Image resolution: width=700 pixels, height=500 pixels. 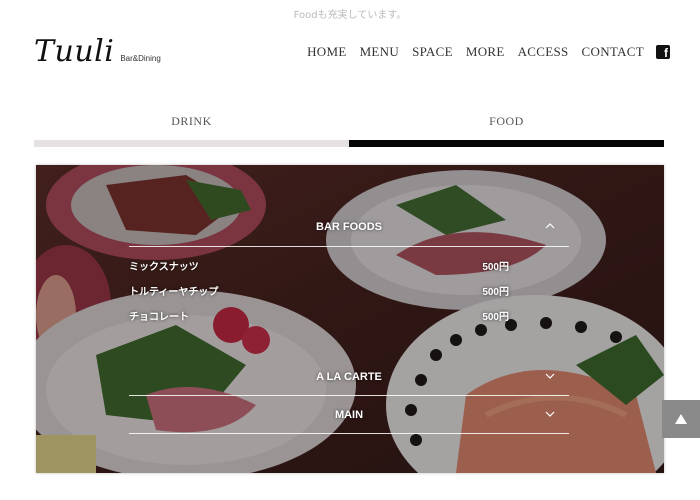 I want to click on arrow-up-icon, so click(x=681, y=419).